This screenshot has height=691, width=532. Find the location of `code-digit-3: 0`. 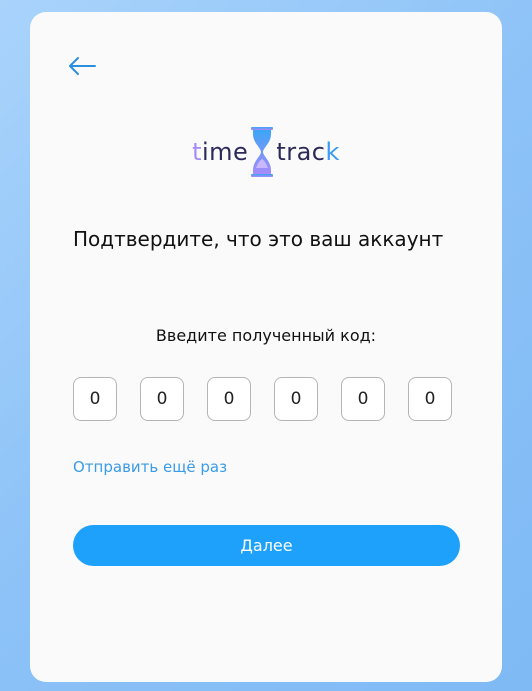

code-digit-3: 0 is located at coordinates (229, 399).